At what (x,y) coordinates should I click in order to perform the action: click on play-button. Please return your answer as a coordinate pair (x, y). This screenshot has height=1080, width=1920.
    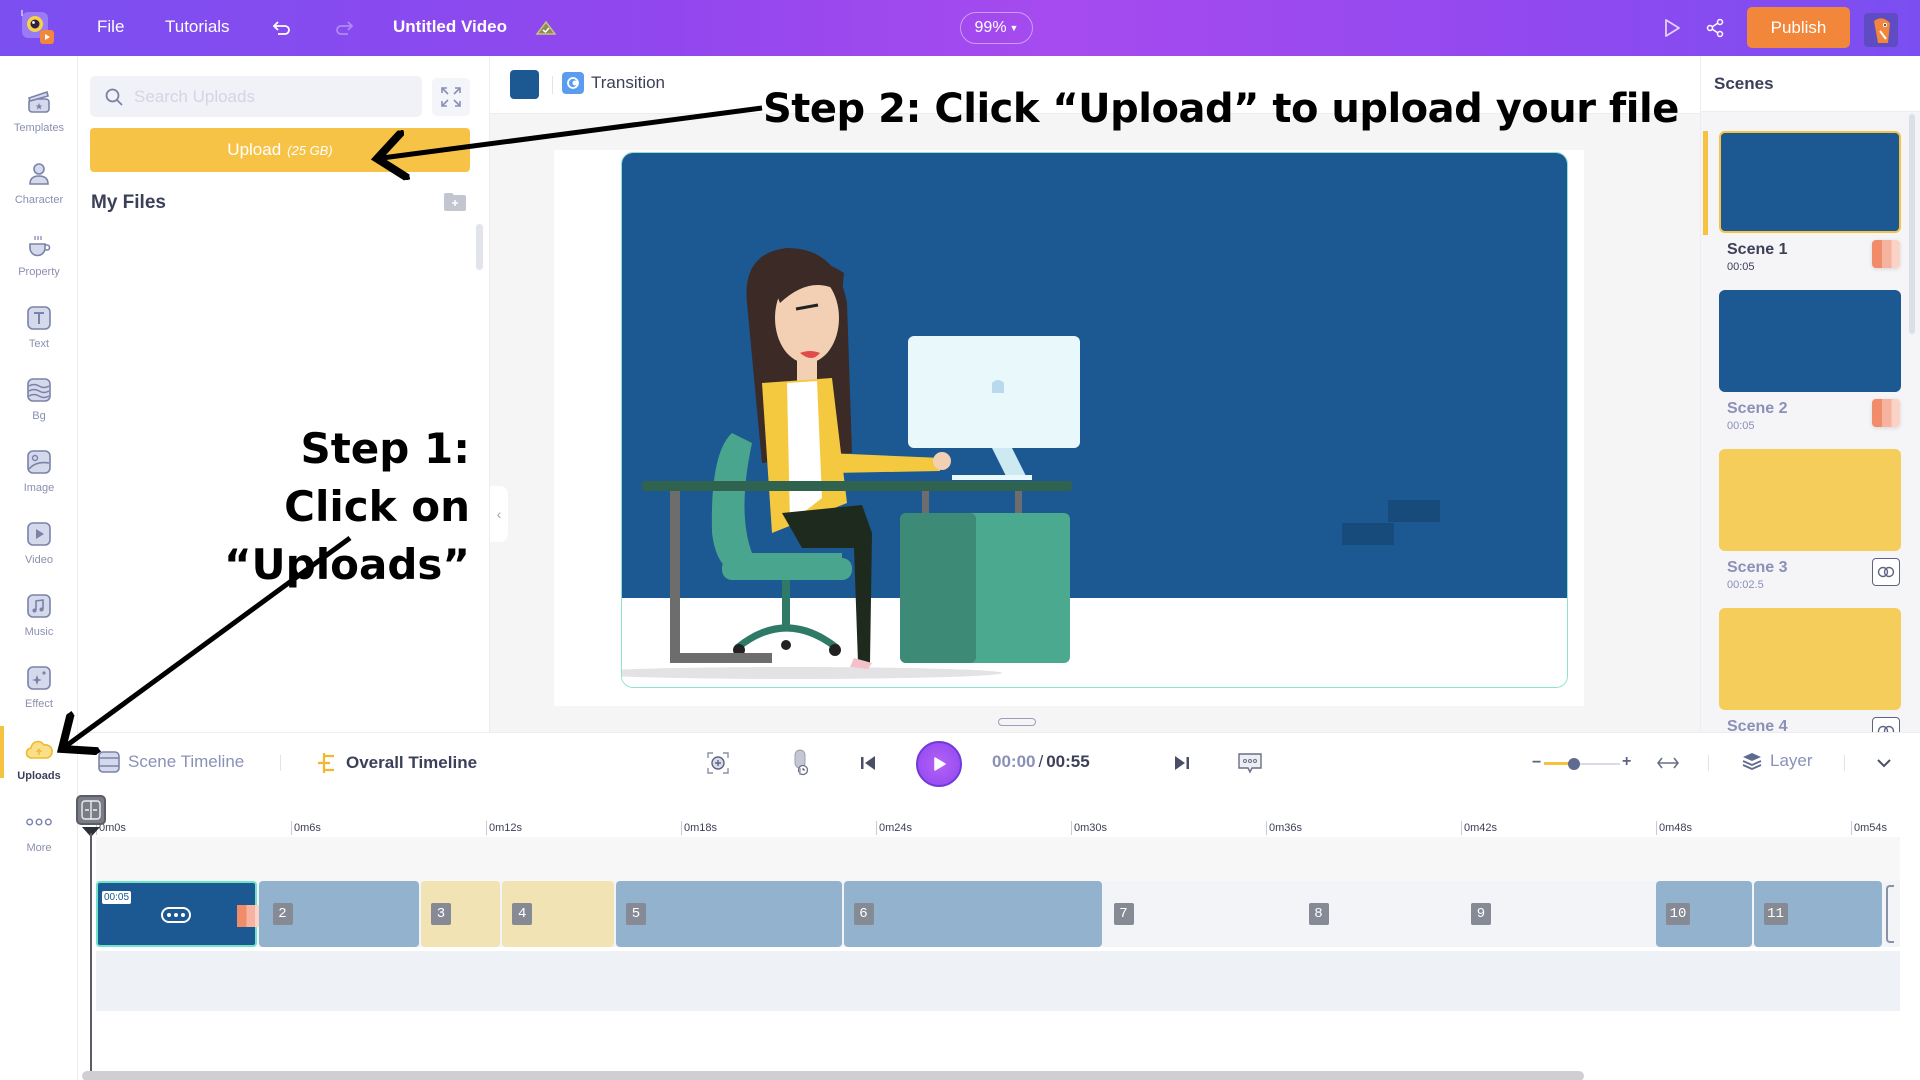
    Looking at the image, I should click on (939, 764).